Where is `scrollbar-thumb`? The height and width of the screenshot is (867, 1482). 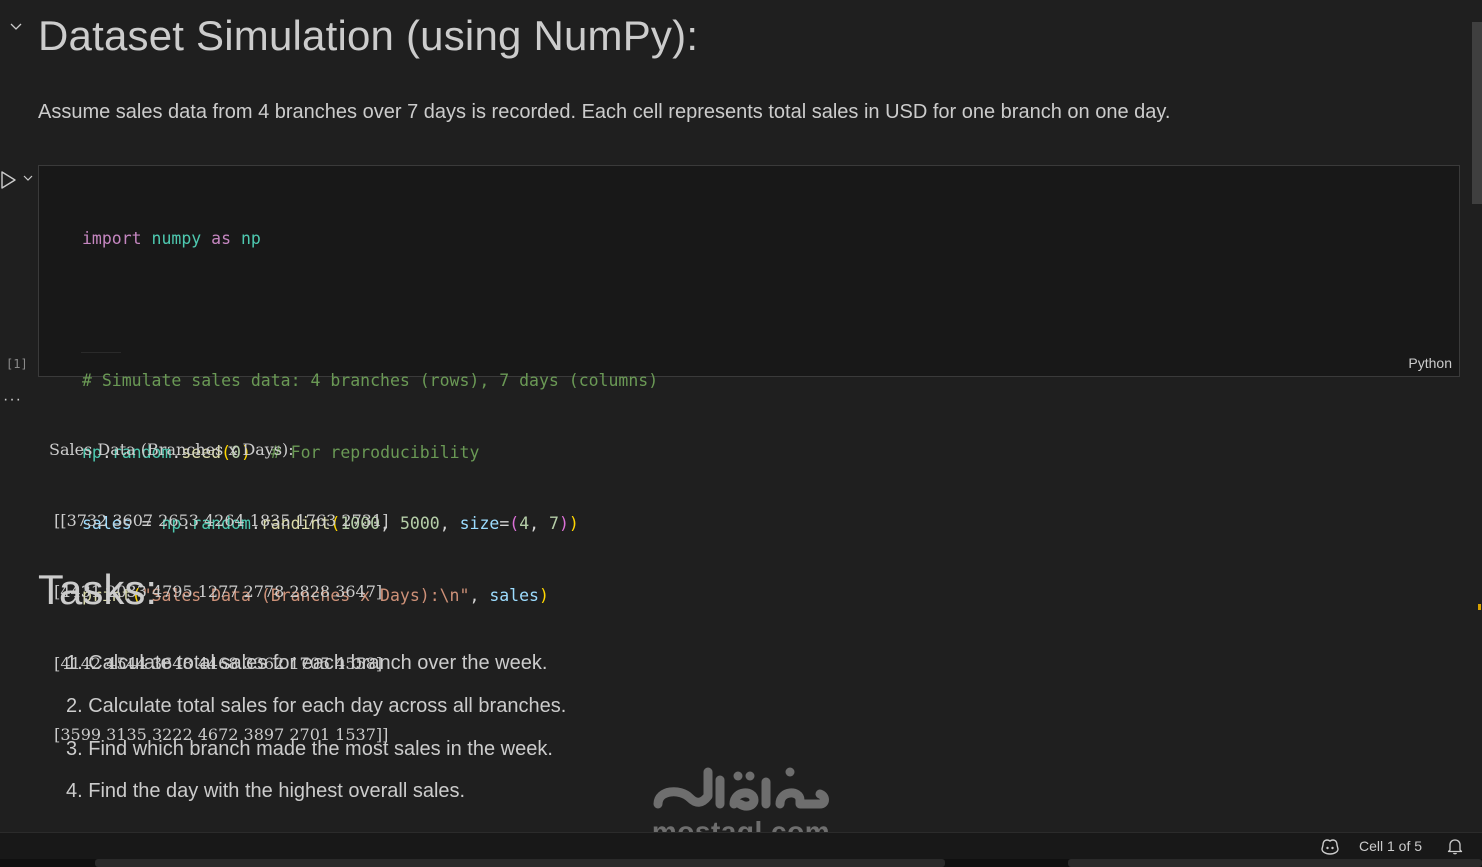 scrollbar-thumb is located at coordinates (1477, 113).